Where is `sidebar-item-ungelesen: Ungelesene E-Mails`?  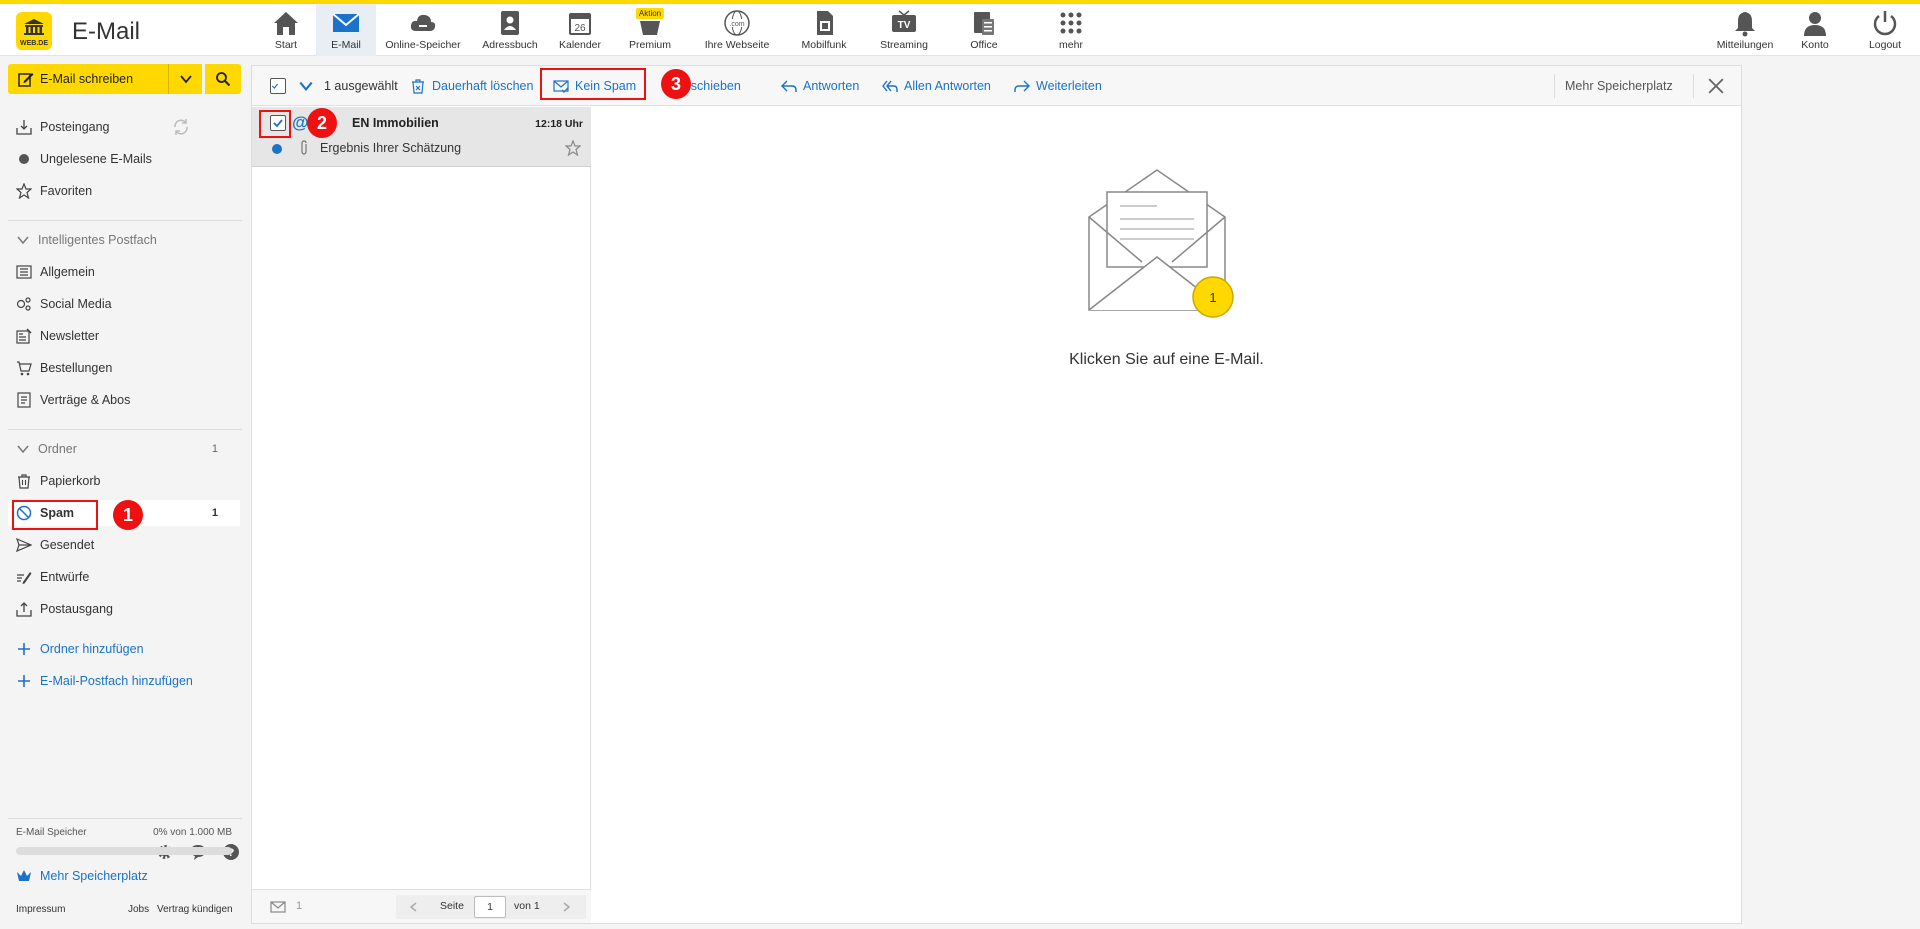 sidebar-item-ungelesen: Ungelesene E-Mails is located at coordinates (128, 159).